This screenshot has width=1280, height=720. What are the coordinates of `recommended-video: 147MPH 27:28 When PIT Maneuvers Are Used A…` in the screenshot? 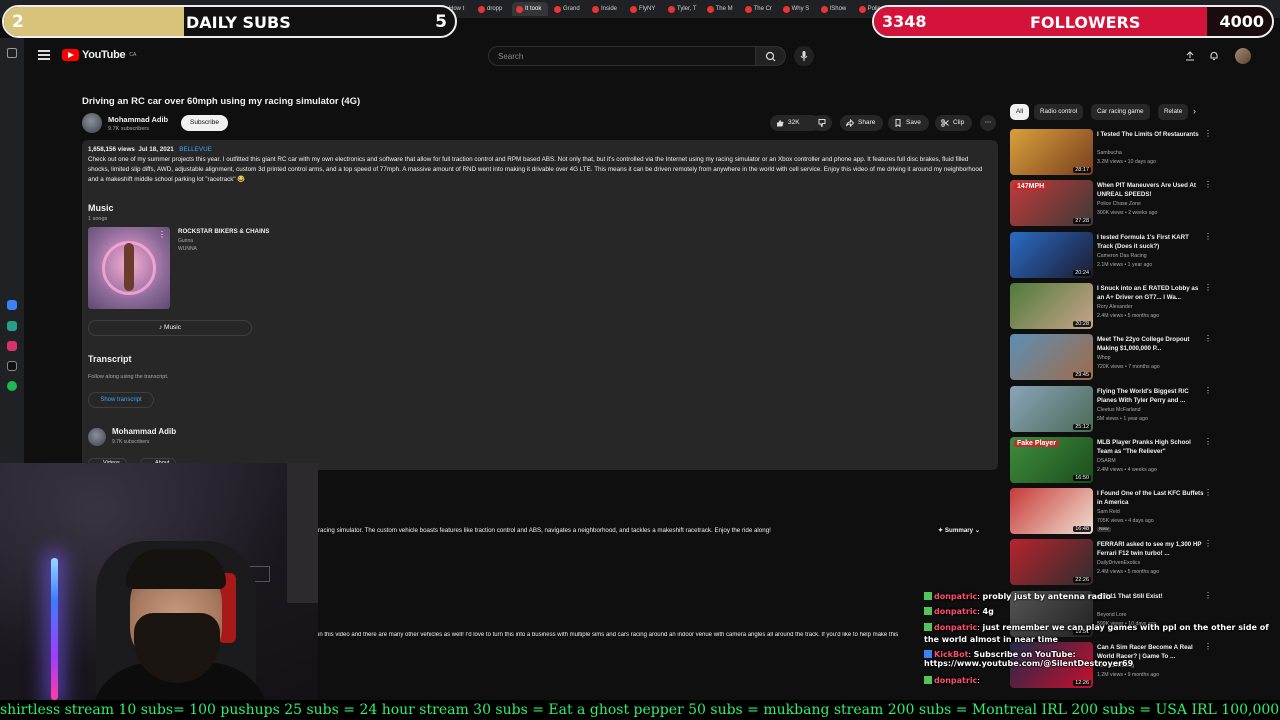 It's located at (1112, 203).